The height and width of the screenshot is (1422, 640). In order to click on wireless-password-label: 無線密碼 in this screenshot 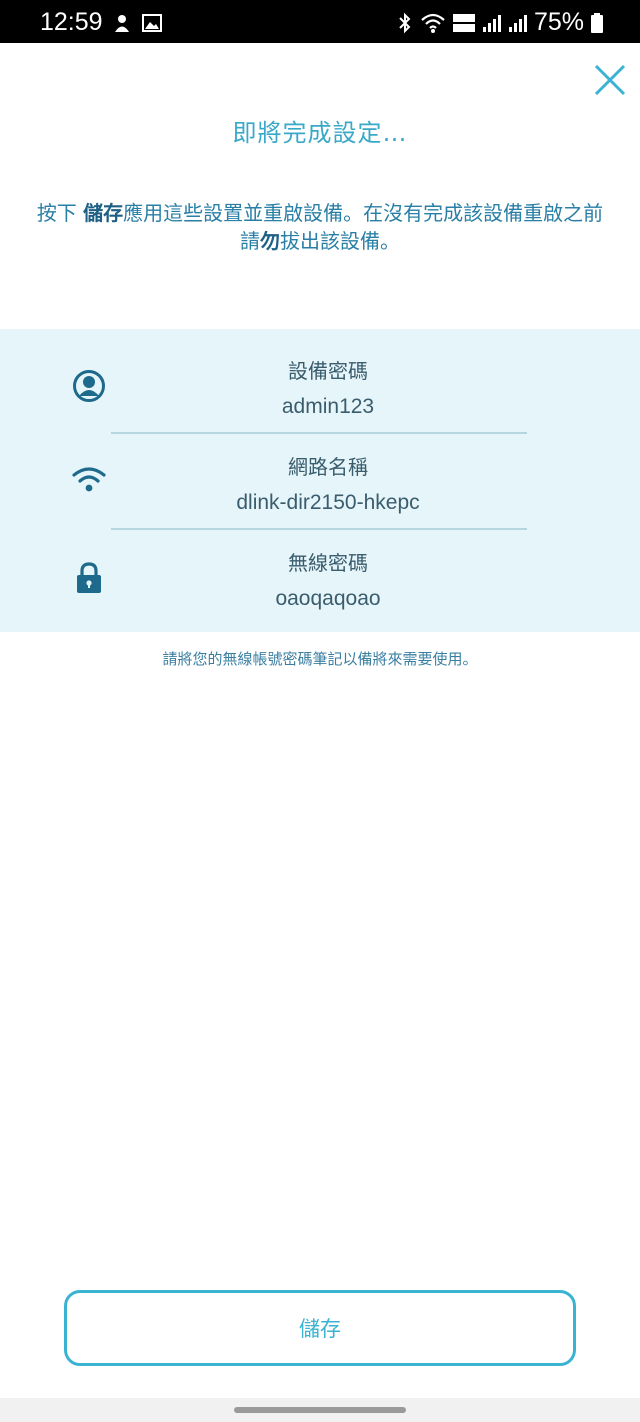, I will do `click(328, 563)`.